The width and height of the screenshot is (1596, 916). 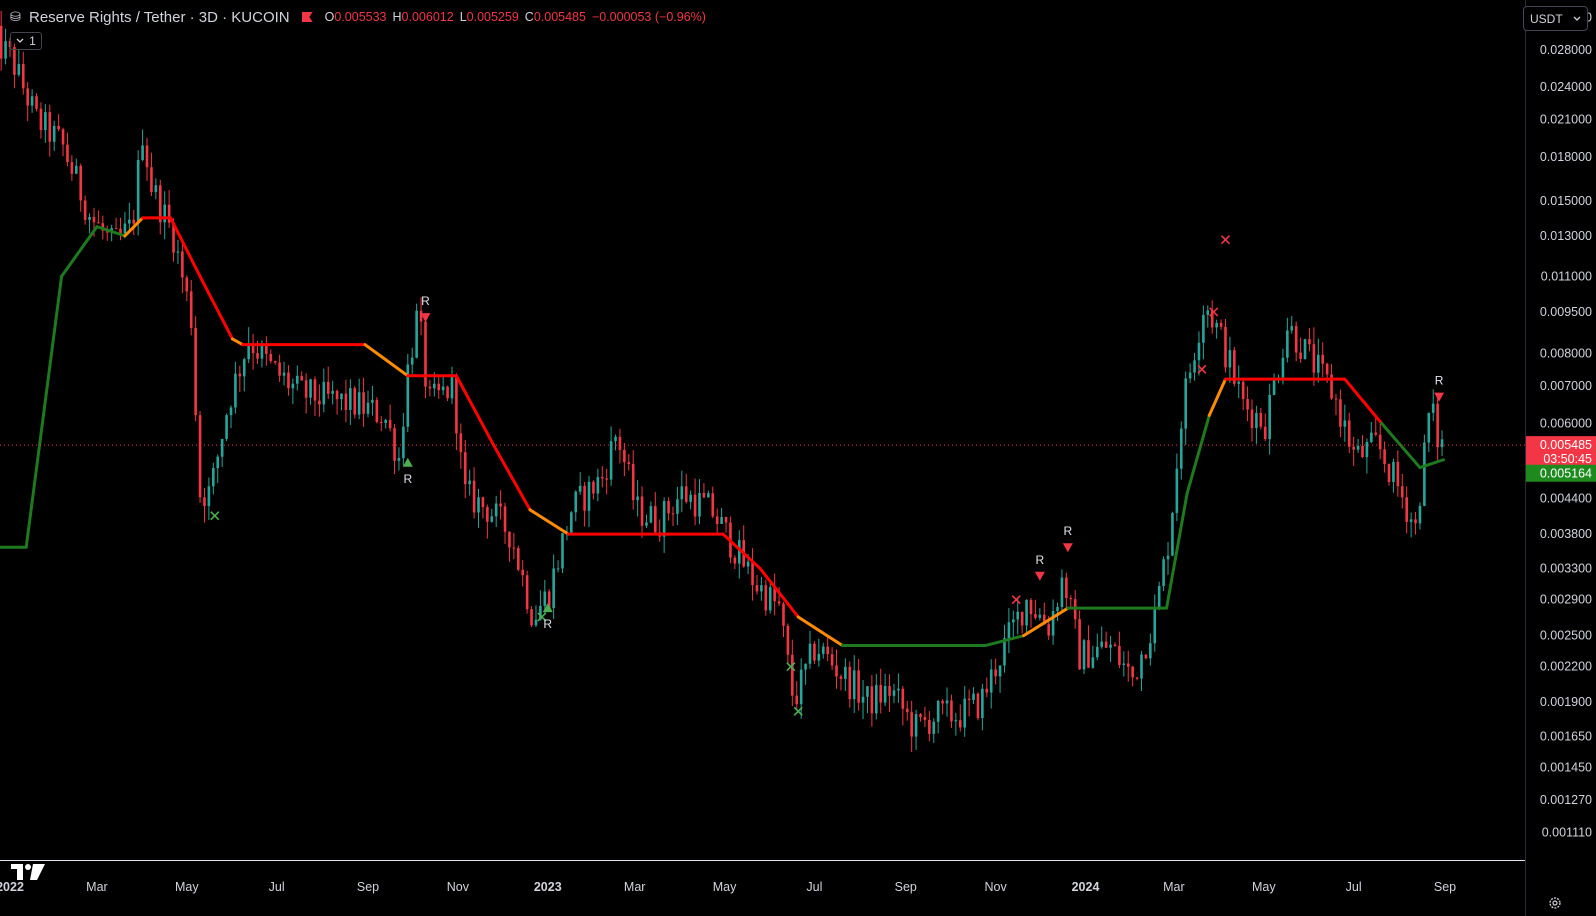 I want to click on signal-label: R, so click(x=407, y=479).